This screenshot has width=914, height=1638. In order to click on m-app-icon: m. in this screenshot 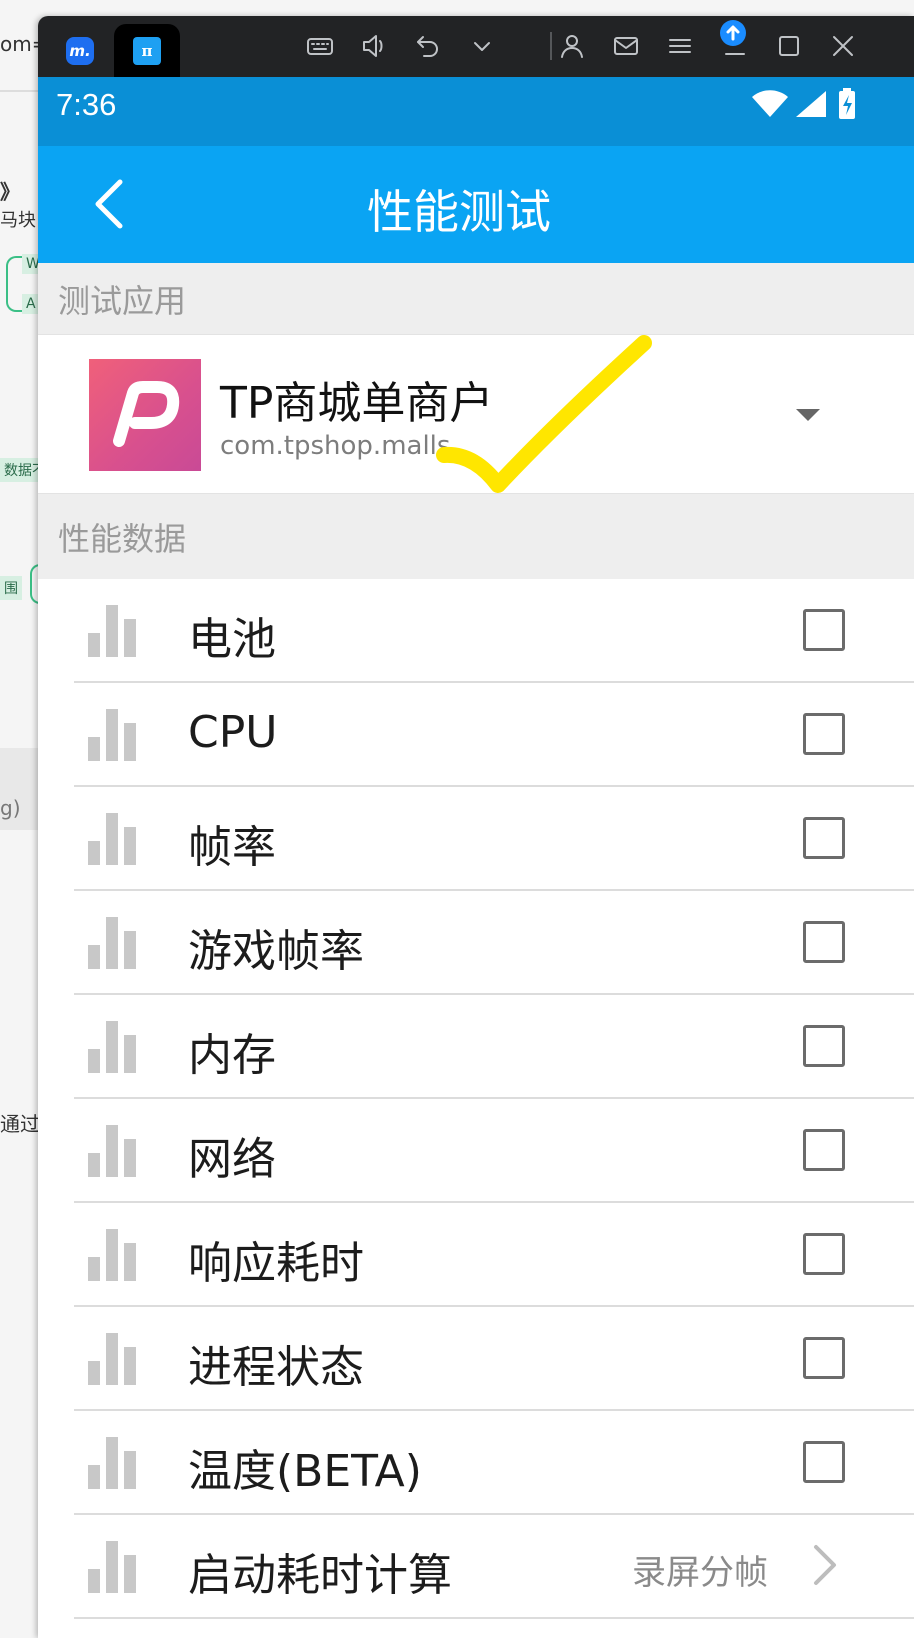, I will do `click(80, 50)`.